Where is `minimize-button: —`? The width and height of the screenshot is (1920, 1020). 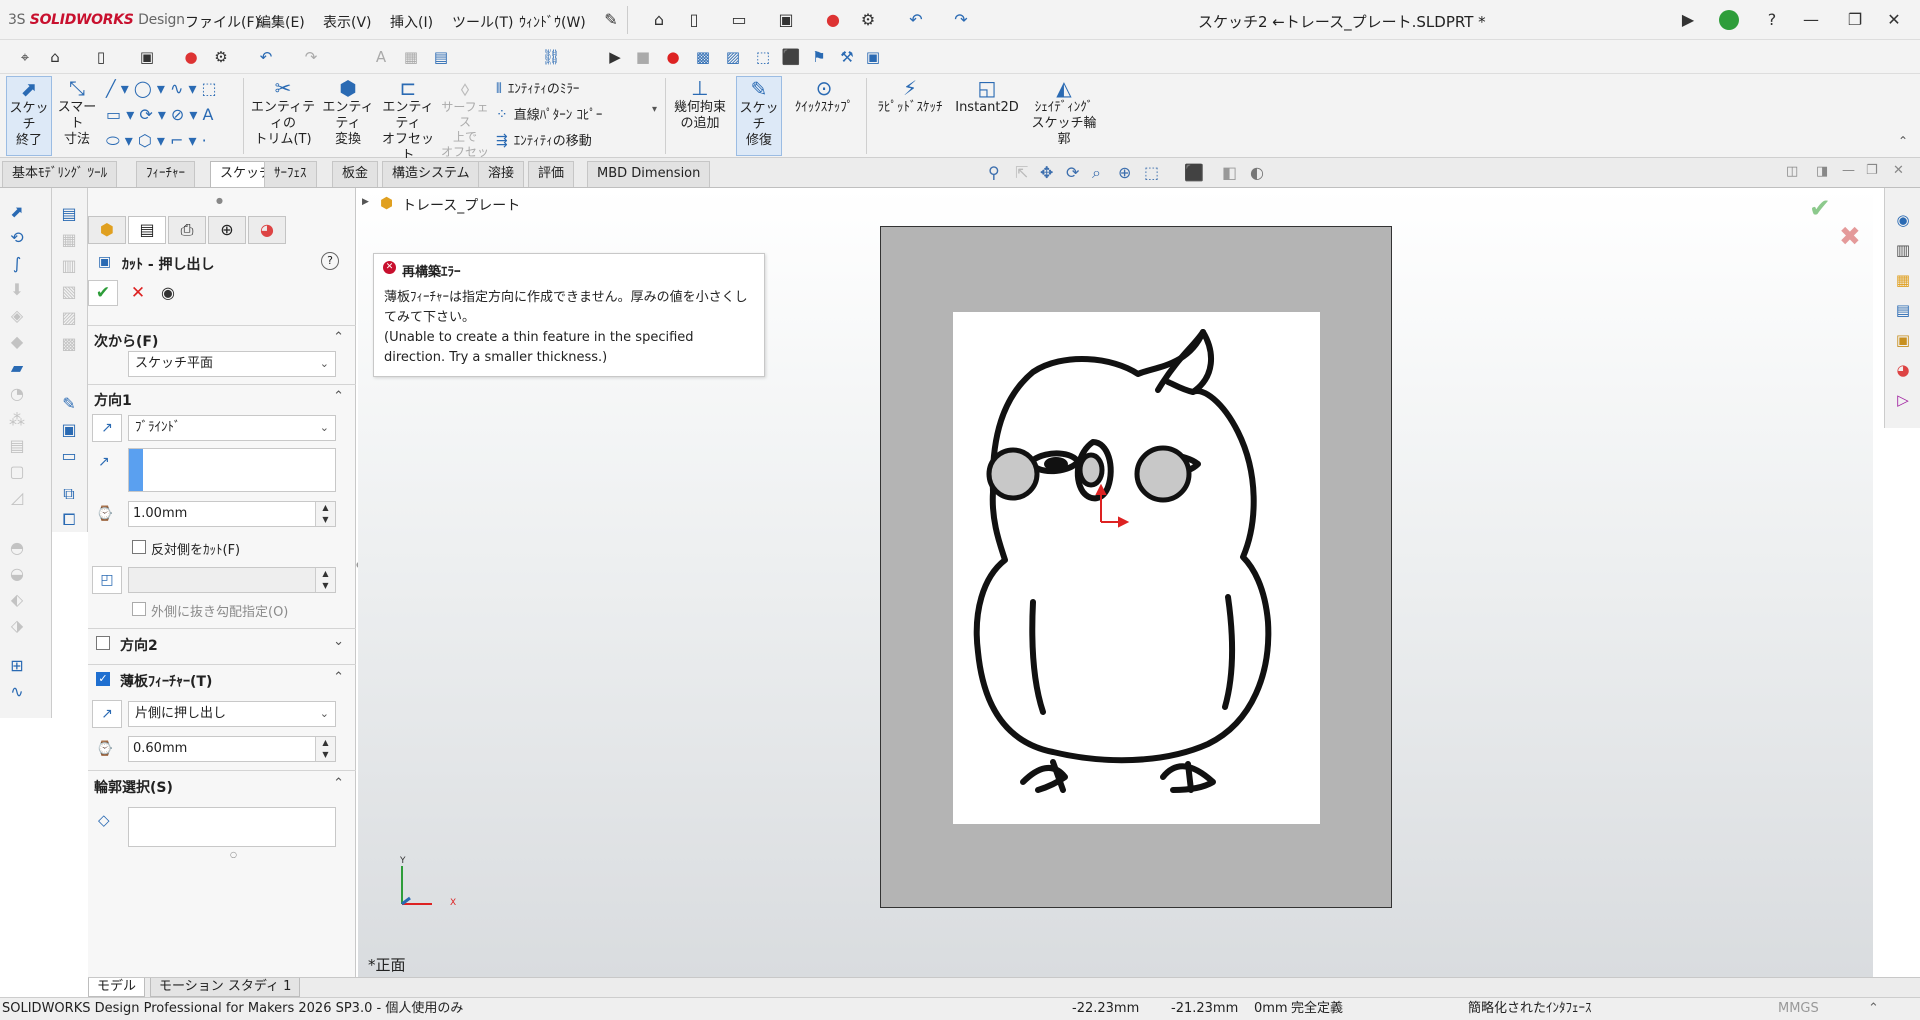
minimize-button: — is located at coordinates (1811, 20).